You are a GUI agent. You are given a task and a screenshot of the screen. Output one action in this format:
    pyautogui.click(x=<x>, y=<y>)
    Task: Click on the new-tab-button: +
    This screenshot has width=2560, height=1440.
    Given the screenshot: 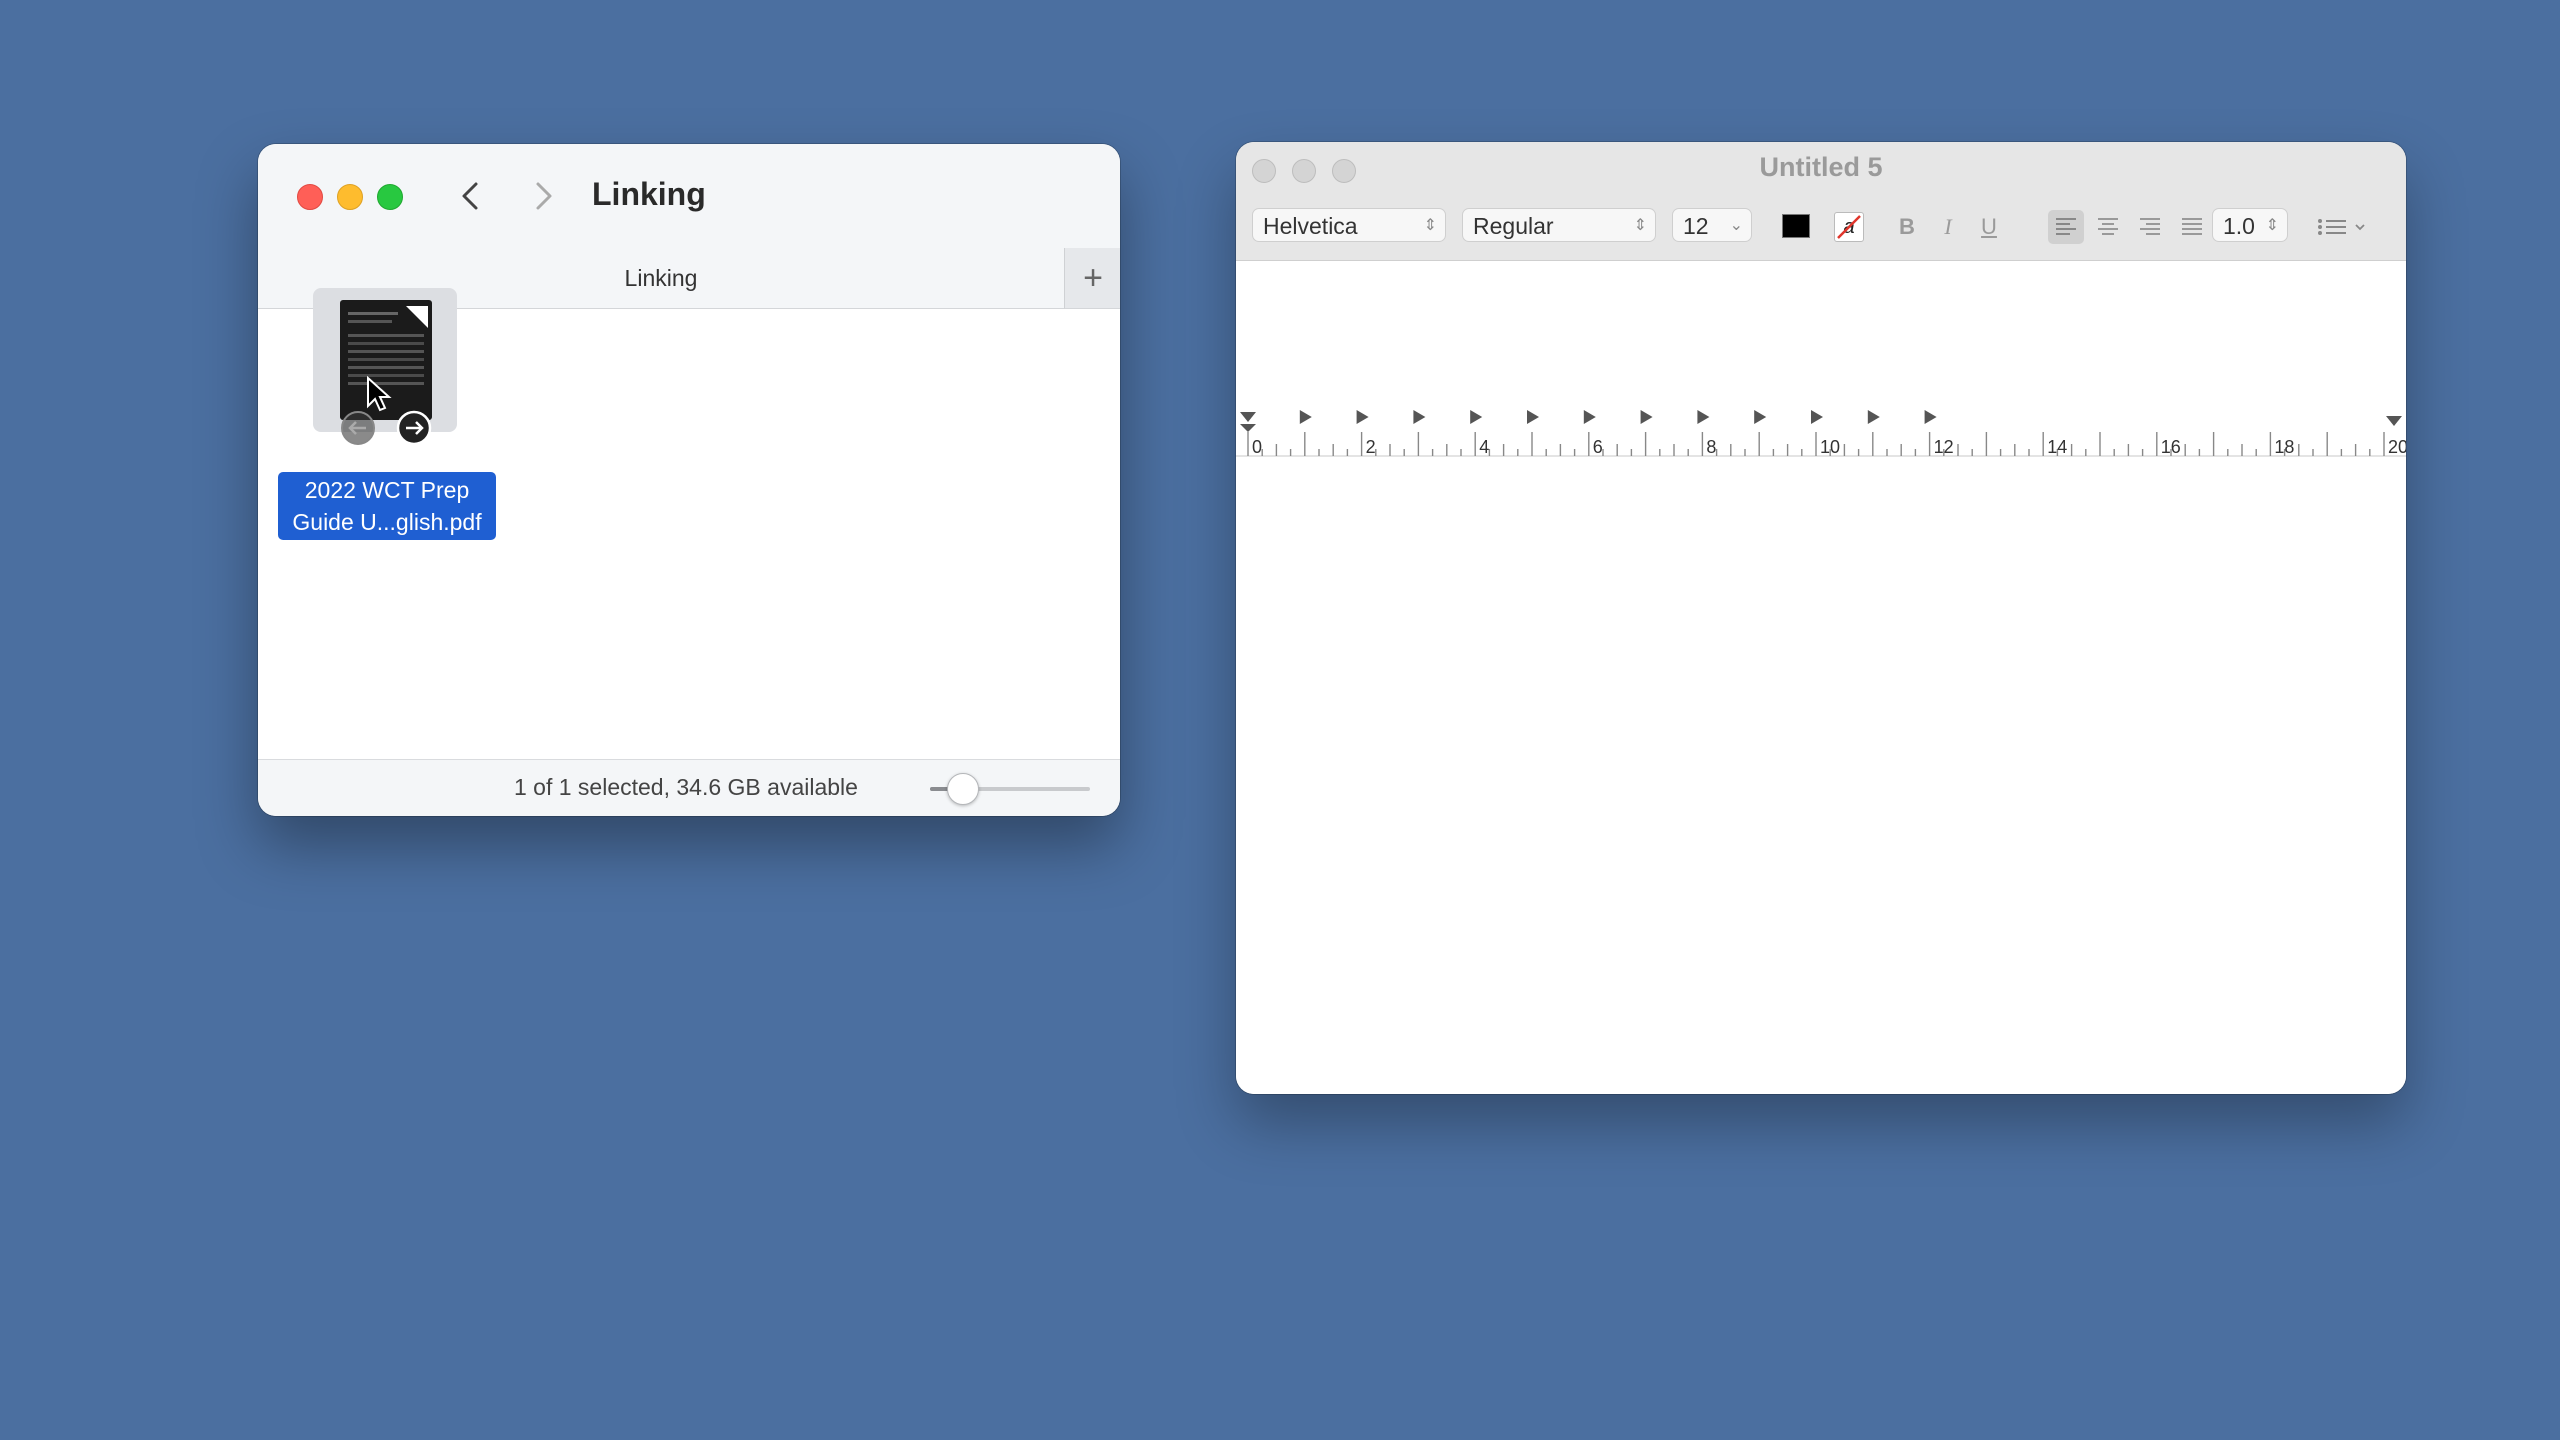 What is the action you would take?
    pyautogui.click(x=1092, y=278)
    